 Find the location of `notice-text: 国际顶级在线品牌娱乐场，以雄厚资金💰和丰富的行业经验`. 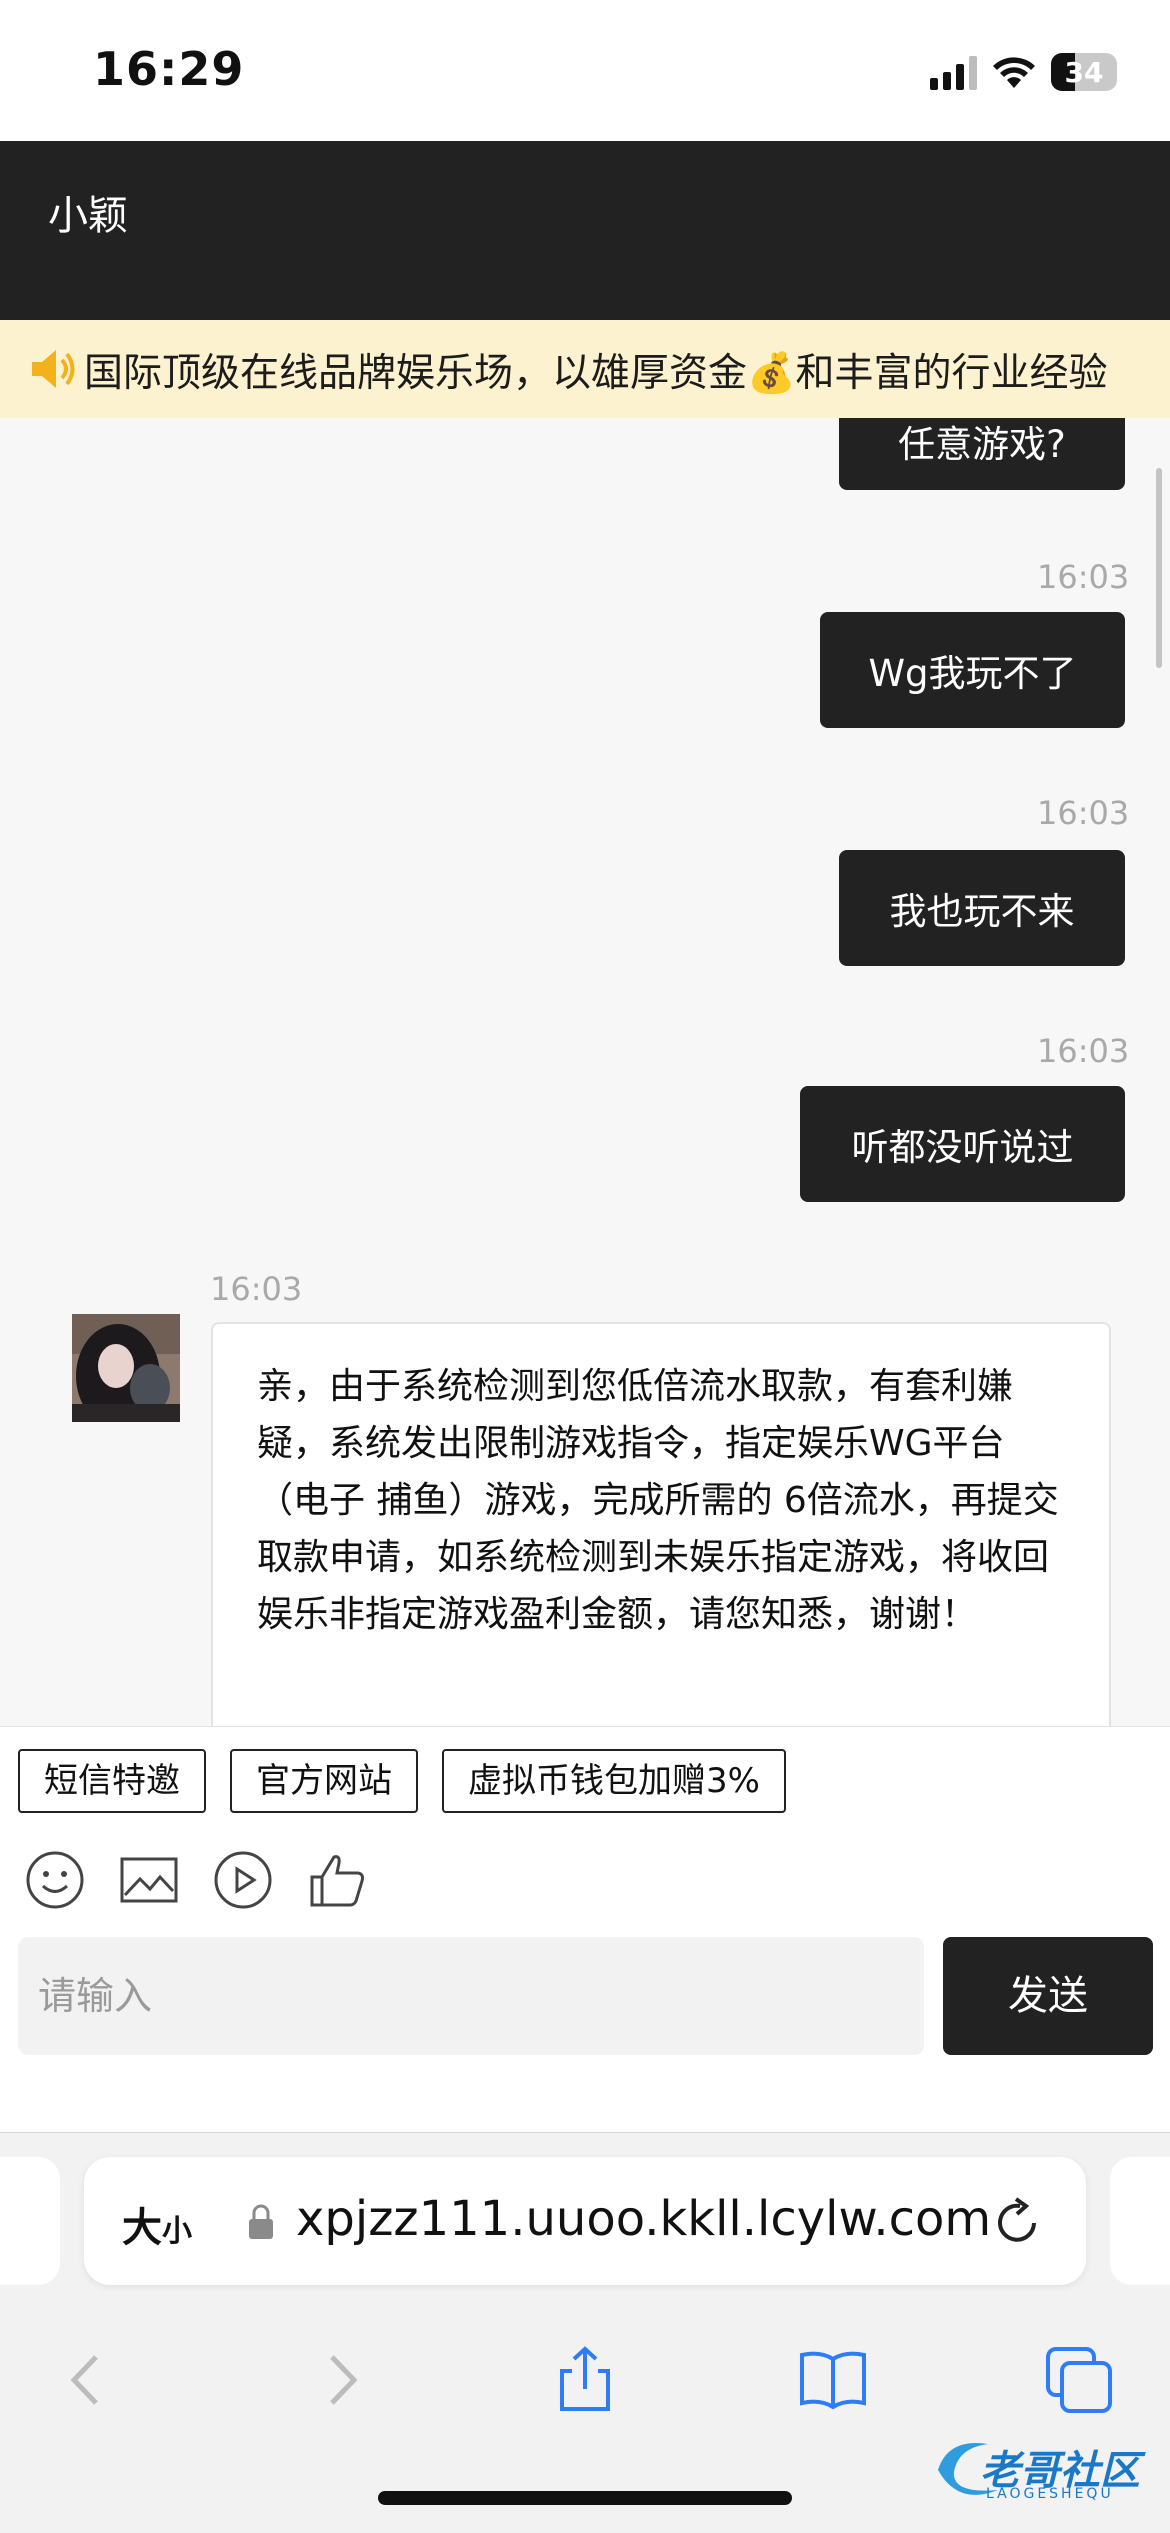

notice-text: 国际顶级在线品牌娱乐场，以雄厚资金💰和丰富的行业经验 is located at coordinates (596, 373).